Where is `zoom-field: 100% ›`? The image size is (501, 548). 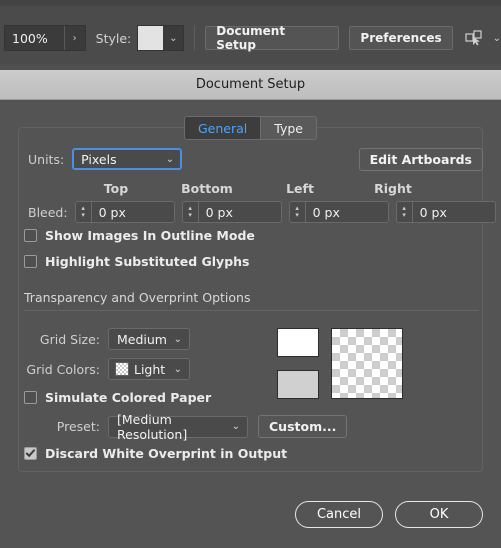 zoom-field: 100% › is located at coordinates (45, 38).